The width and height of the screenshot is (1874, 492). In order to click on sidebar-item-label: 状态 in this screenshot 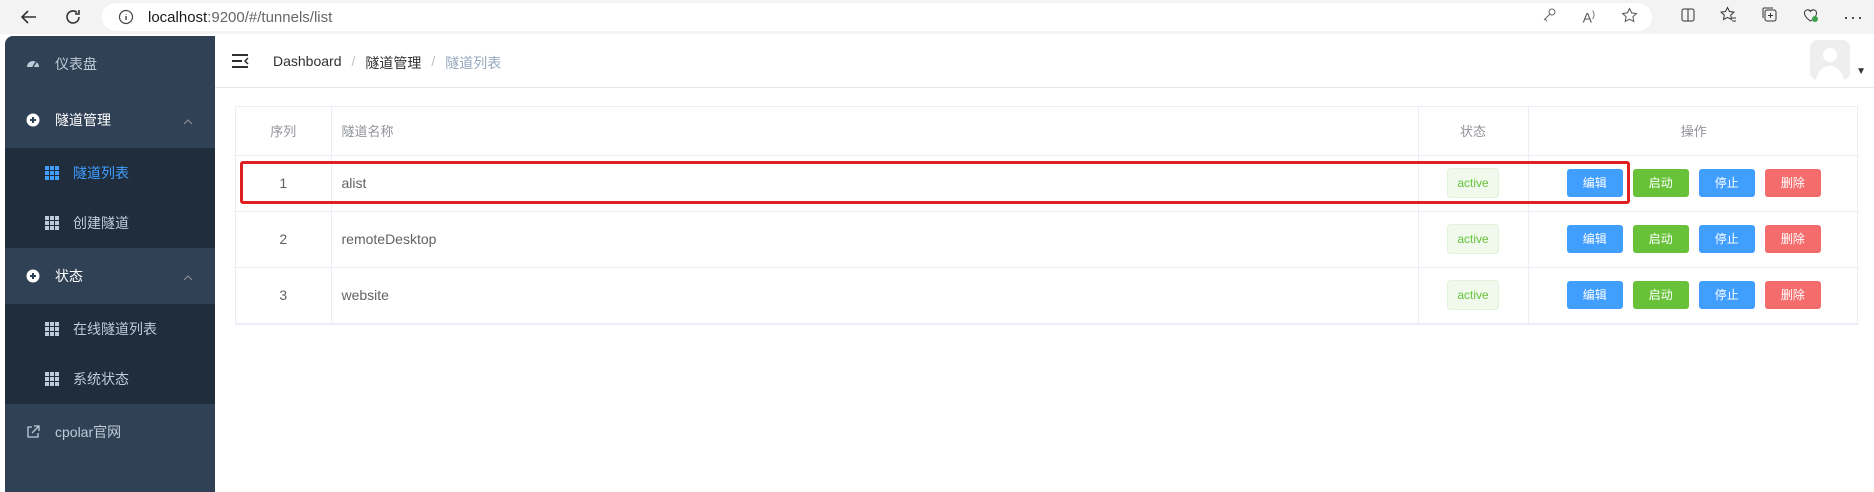, I will do `click(69, 276)`.